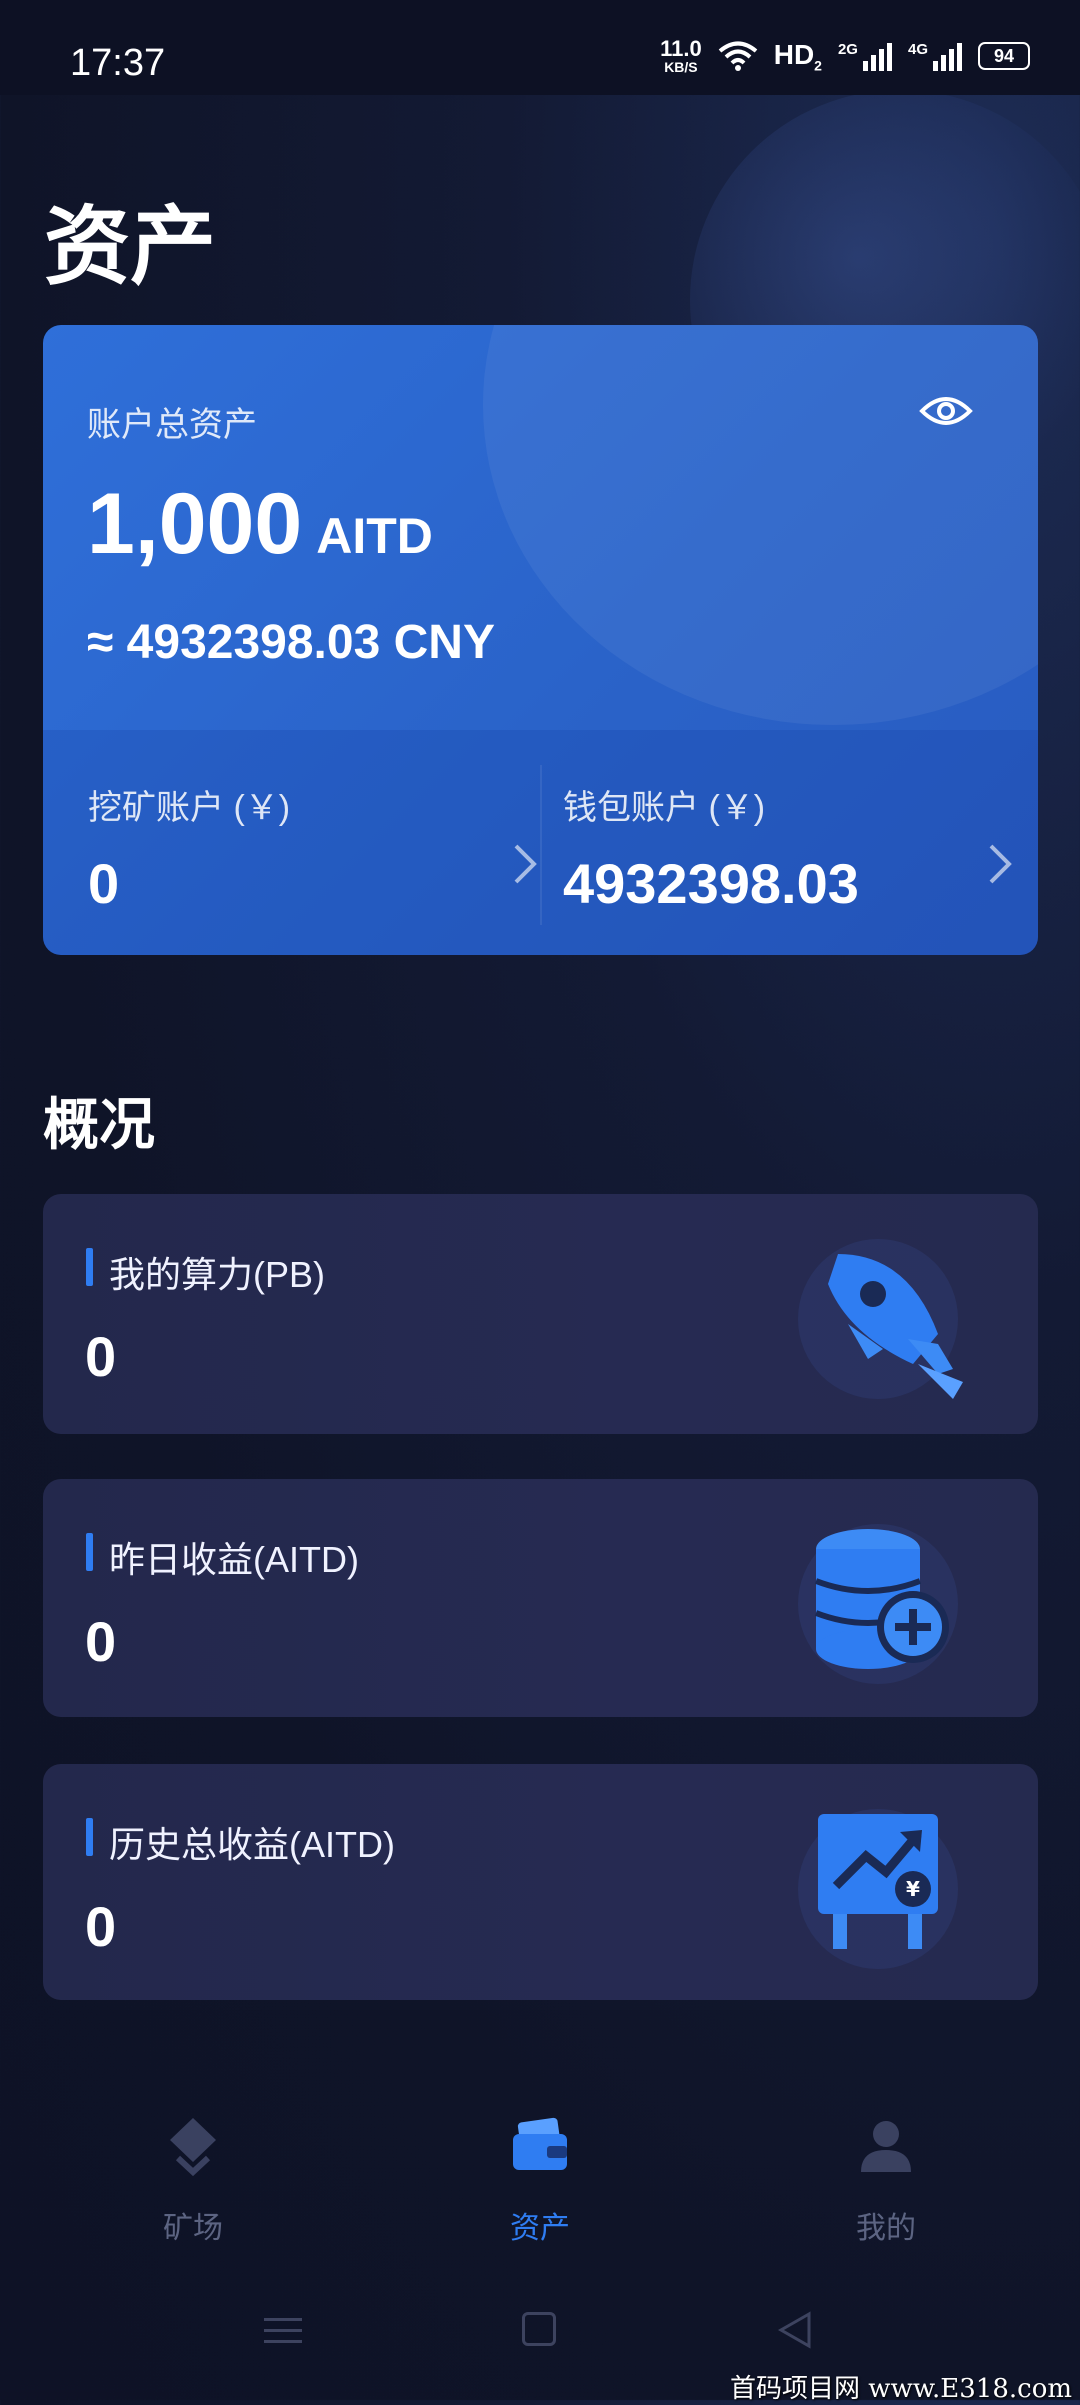 This screenshot has height=2405, width=1080. Describe the element at coordinates (711, 883) in the screenshot. I see `wallet-account-value: 4932398.03` at that location.